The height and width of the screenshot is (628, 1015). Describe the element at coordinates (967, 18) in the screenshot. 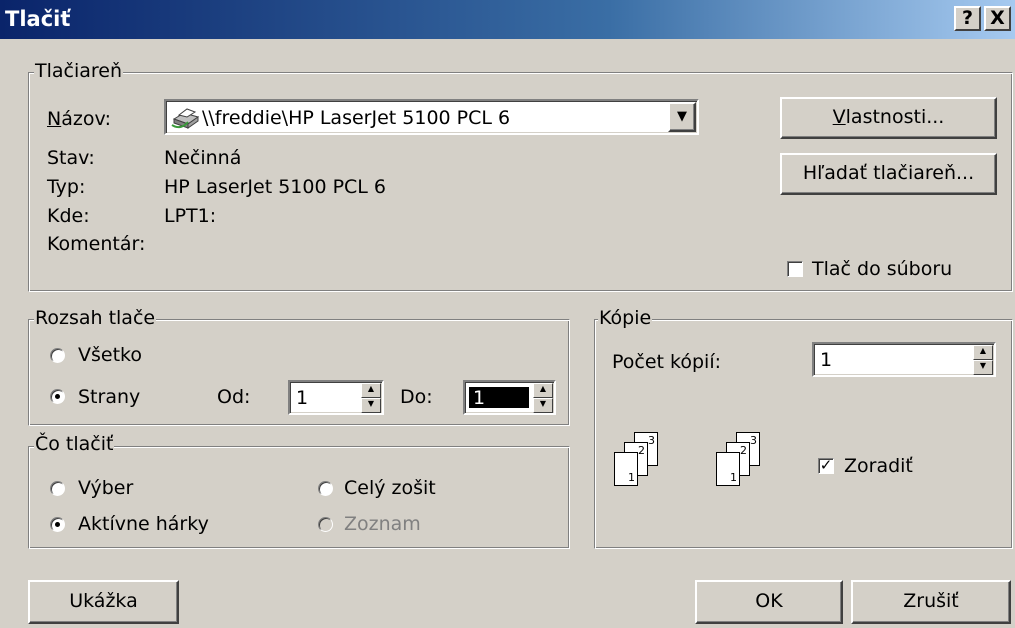

I see `help-button: ?` at that location.